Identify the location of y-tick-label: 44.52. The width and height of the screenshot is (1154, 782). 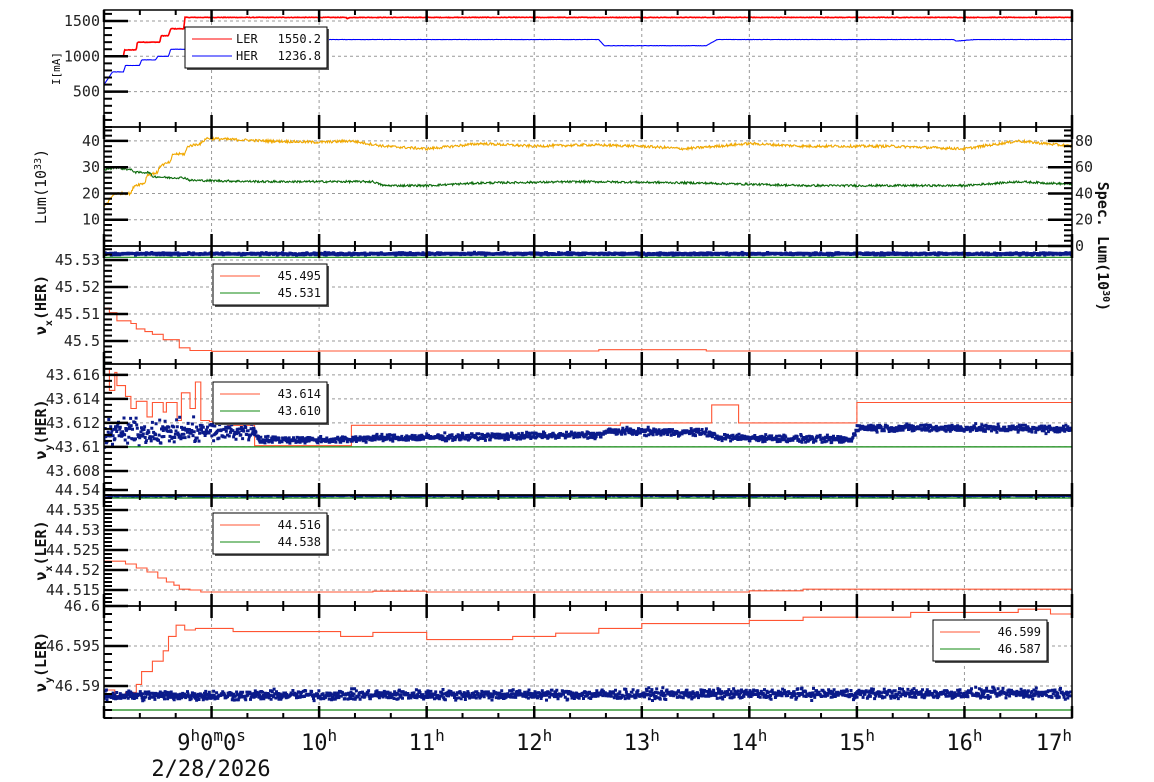
(77, 570).